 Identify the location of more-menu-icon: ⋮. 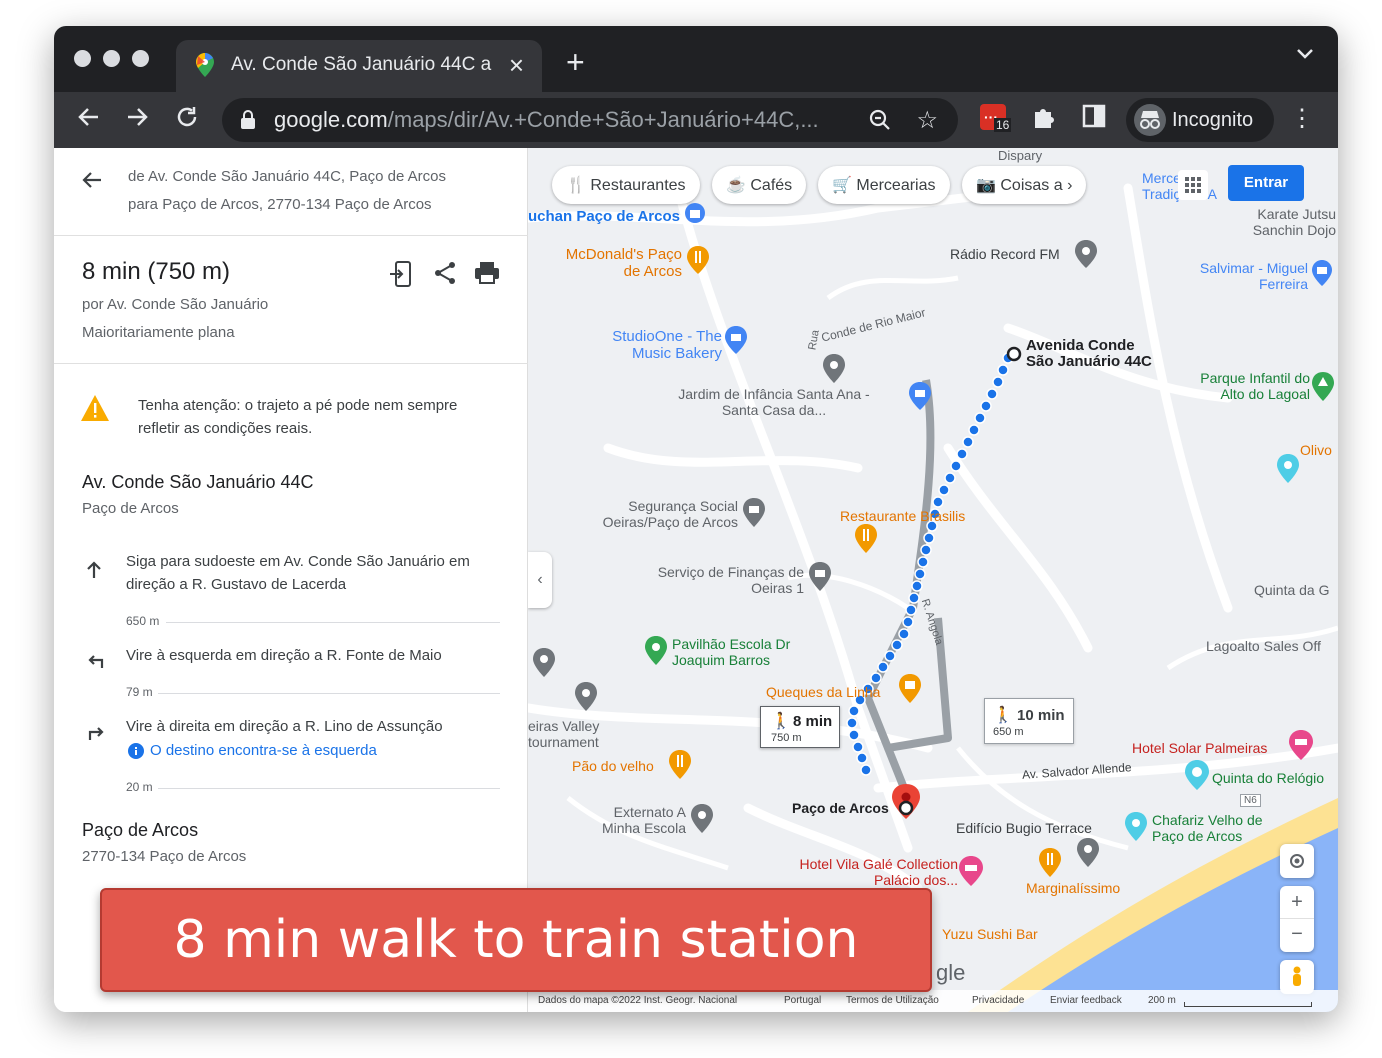
(1302, 118).